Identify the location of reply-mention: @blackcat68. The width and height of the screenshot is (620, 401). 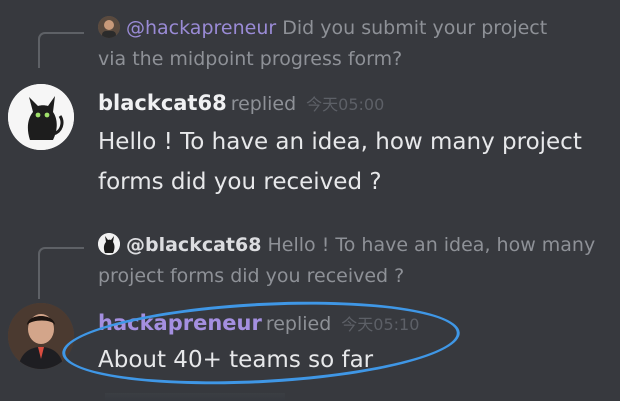
(193, 245).